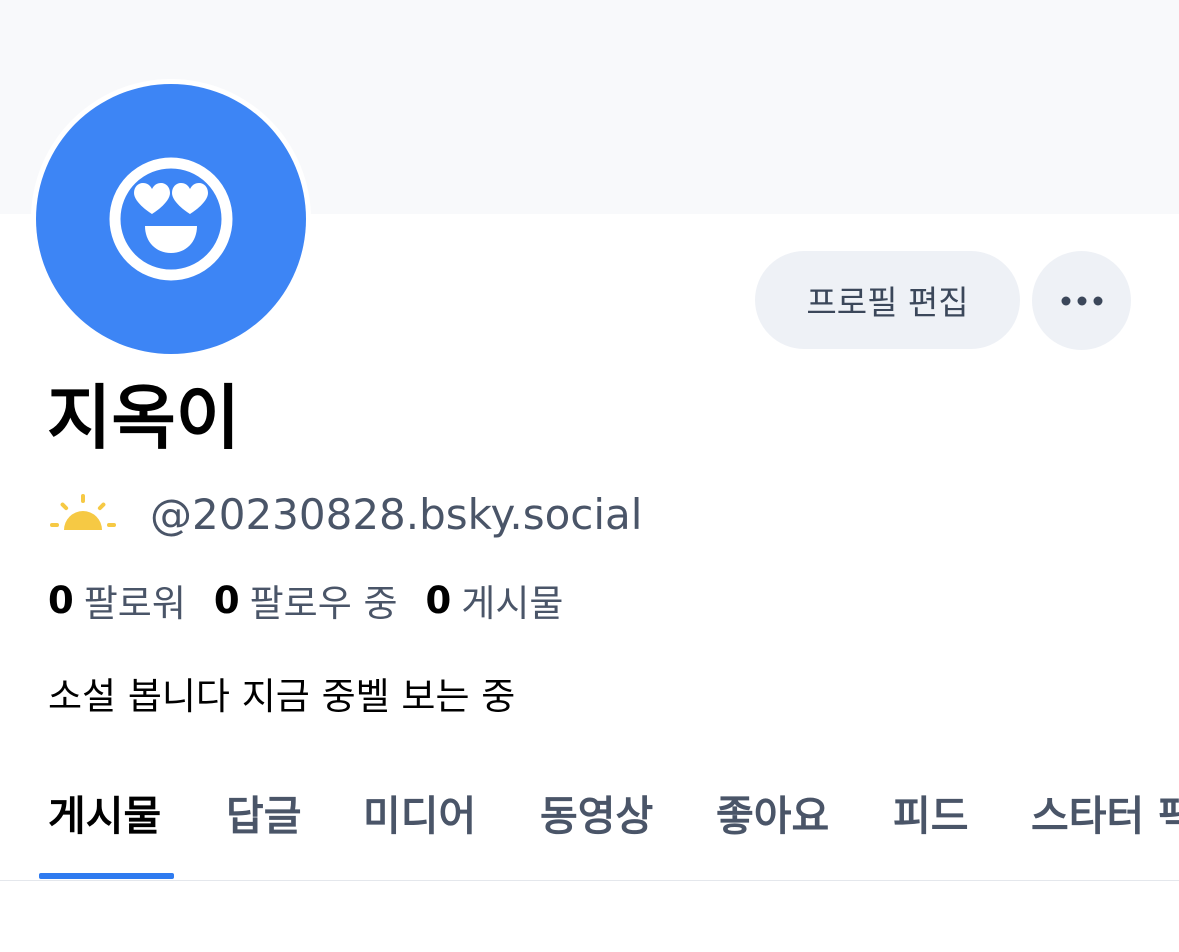 The height and width of the screenshot is (952, 1179). I want to click on handle-row: @20230828.bsky.social, so click(346, 514).